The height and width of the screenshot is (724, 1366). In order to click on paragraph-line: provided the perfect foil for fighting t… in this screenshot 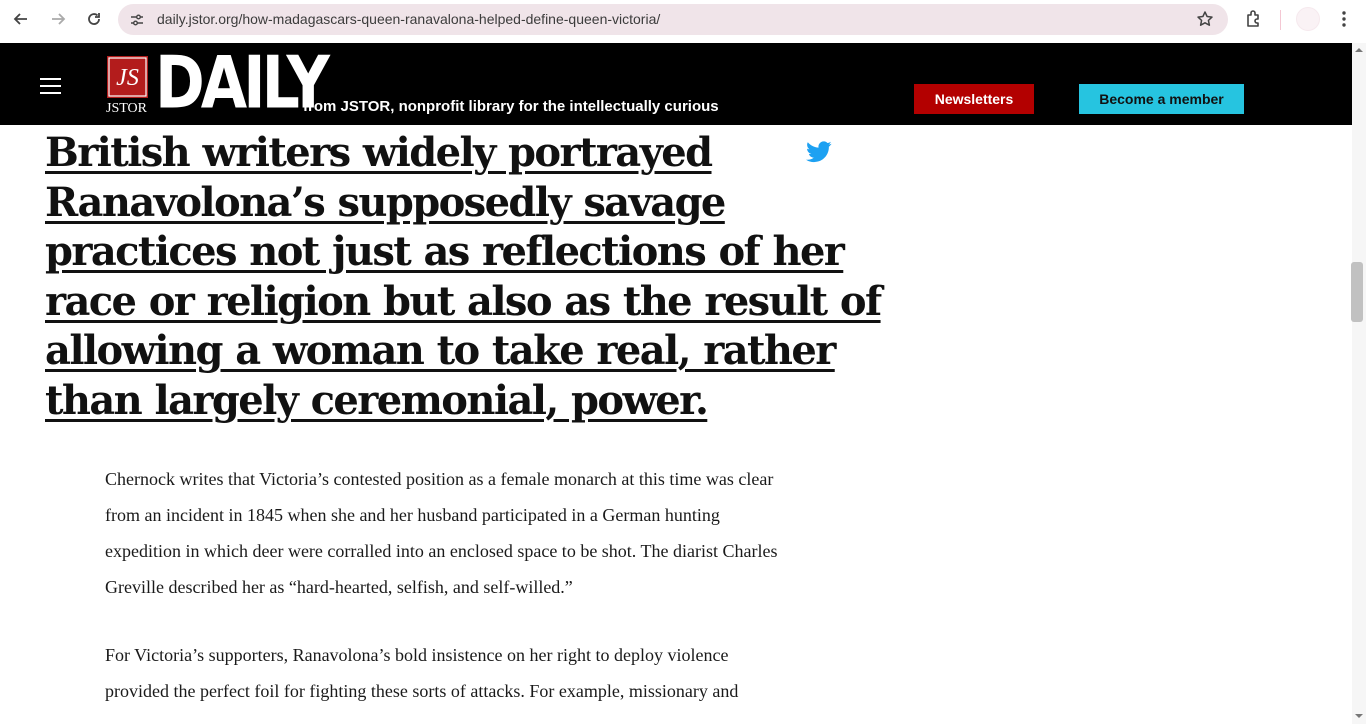, I will do `click(422, 691)`.